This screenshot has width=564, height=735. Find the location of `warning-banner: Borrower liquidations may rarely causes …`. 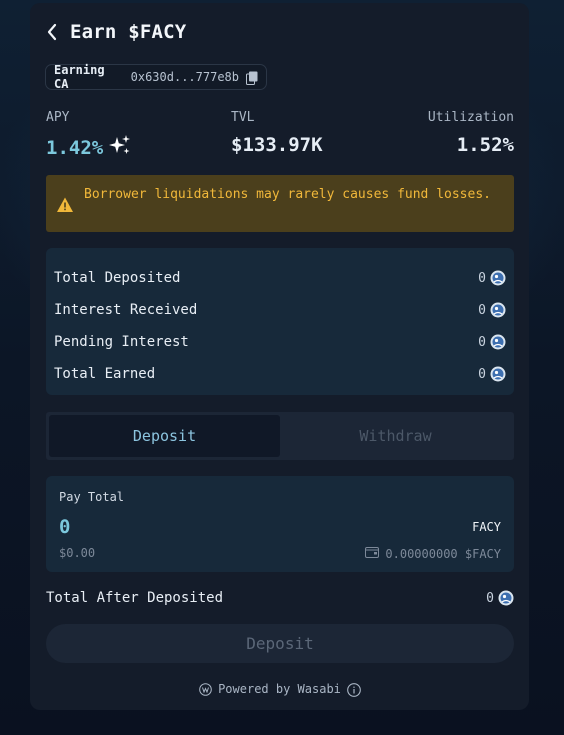

warning-banner: Borrower liquidations may rarely causes … is located at coordinates (280, 203).